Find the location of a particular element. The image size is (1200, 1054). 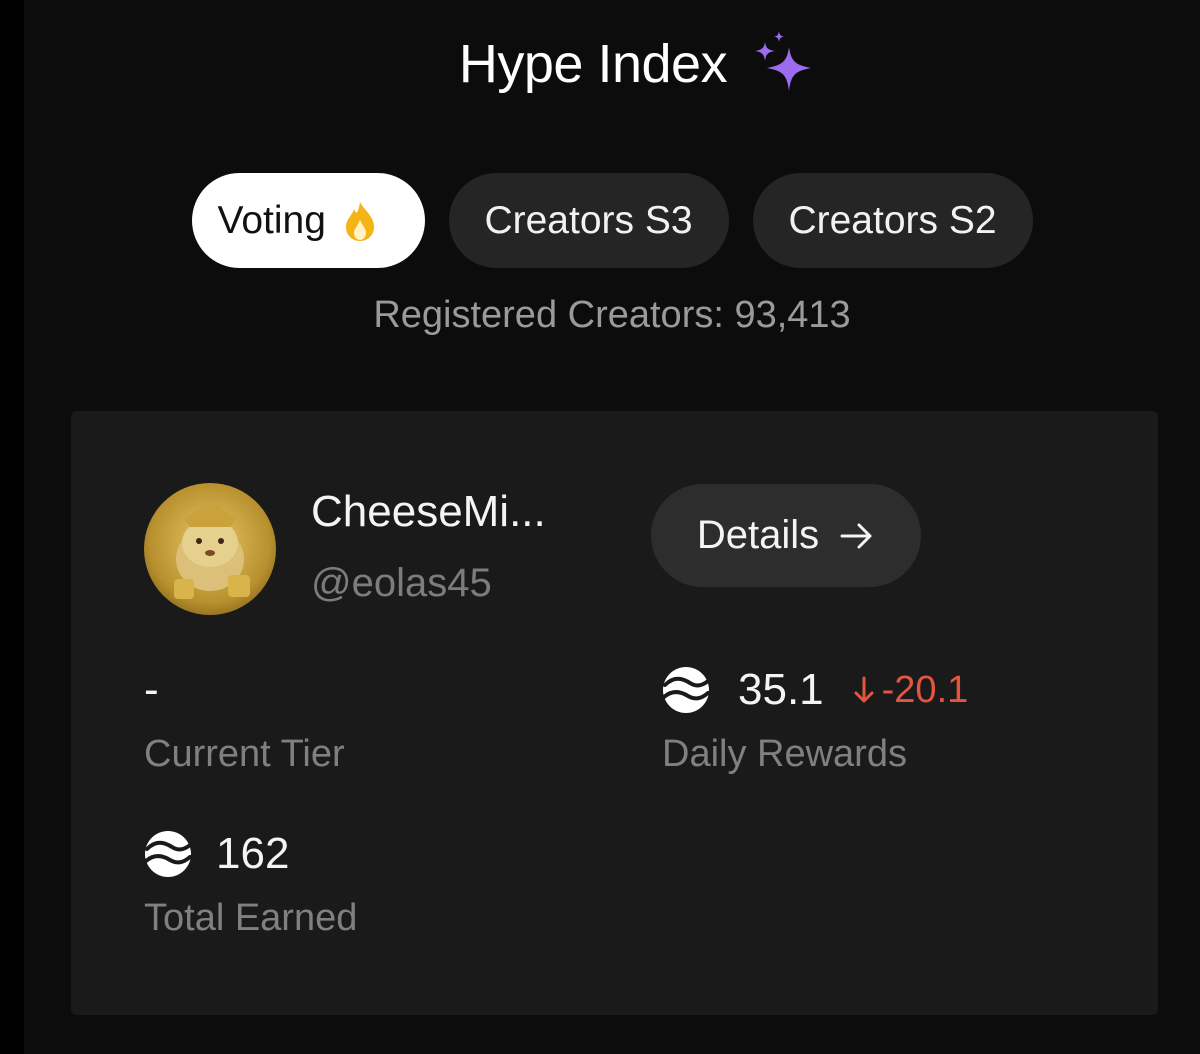

daily-rewards-amount: 35.1 is located at coordinates (781, 689).